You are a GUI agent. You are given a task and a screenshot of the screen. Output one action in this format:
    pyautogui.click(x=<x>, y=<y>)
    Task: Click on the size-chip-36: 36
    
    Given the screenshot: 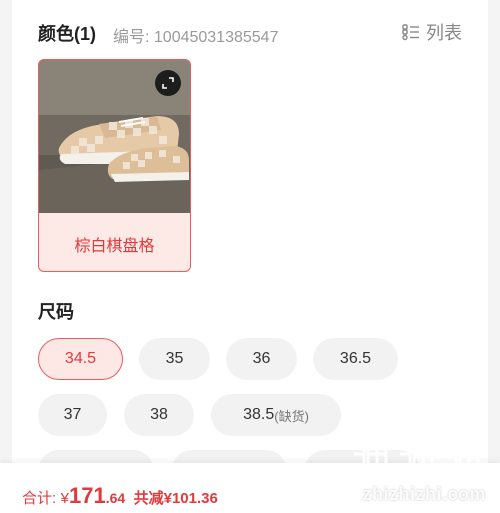 What is the action you would take?
    pyautogui.click(x=261, y=359)
    